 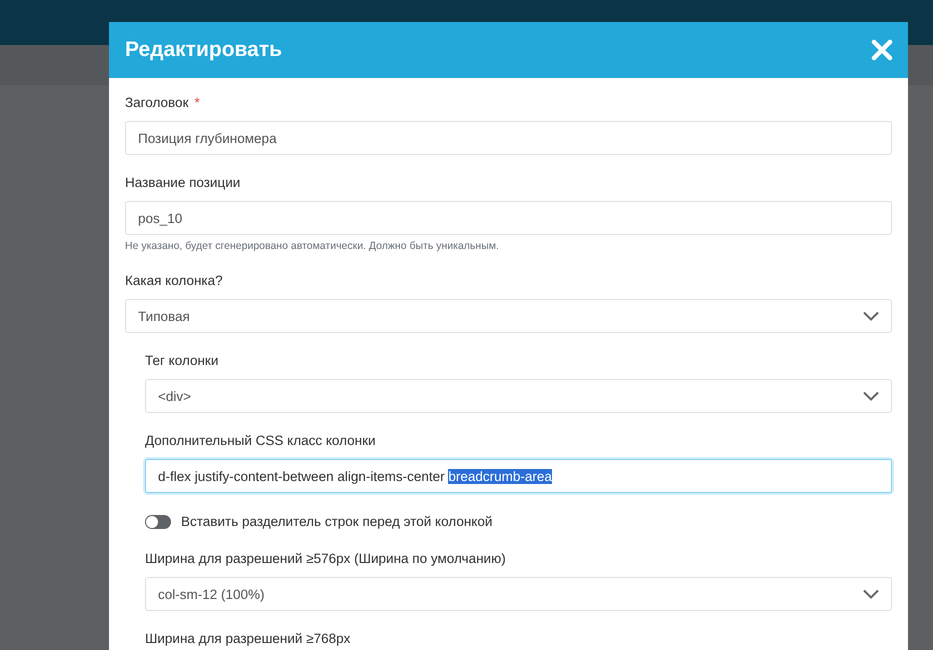 What do you see at coordinates (508, 316) in the screenshot?
I see `select-field: Типовая` at bounding box center [508, 316].